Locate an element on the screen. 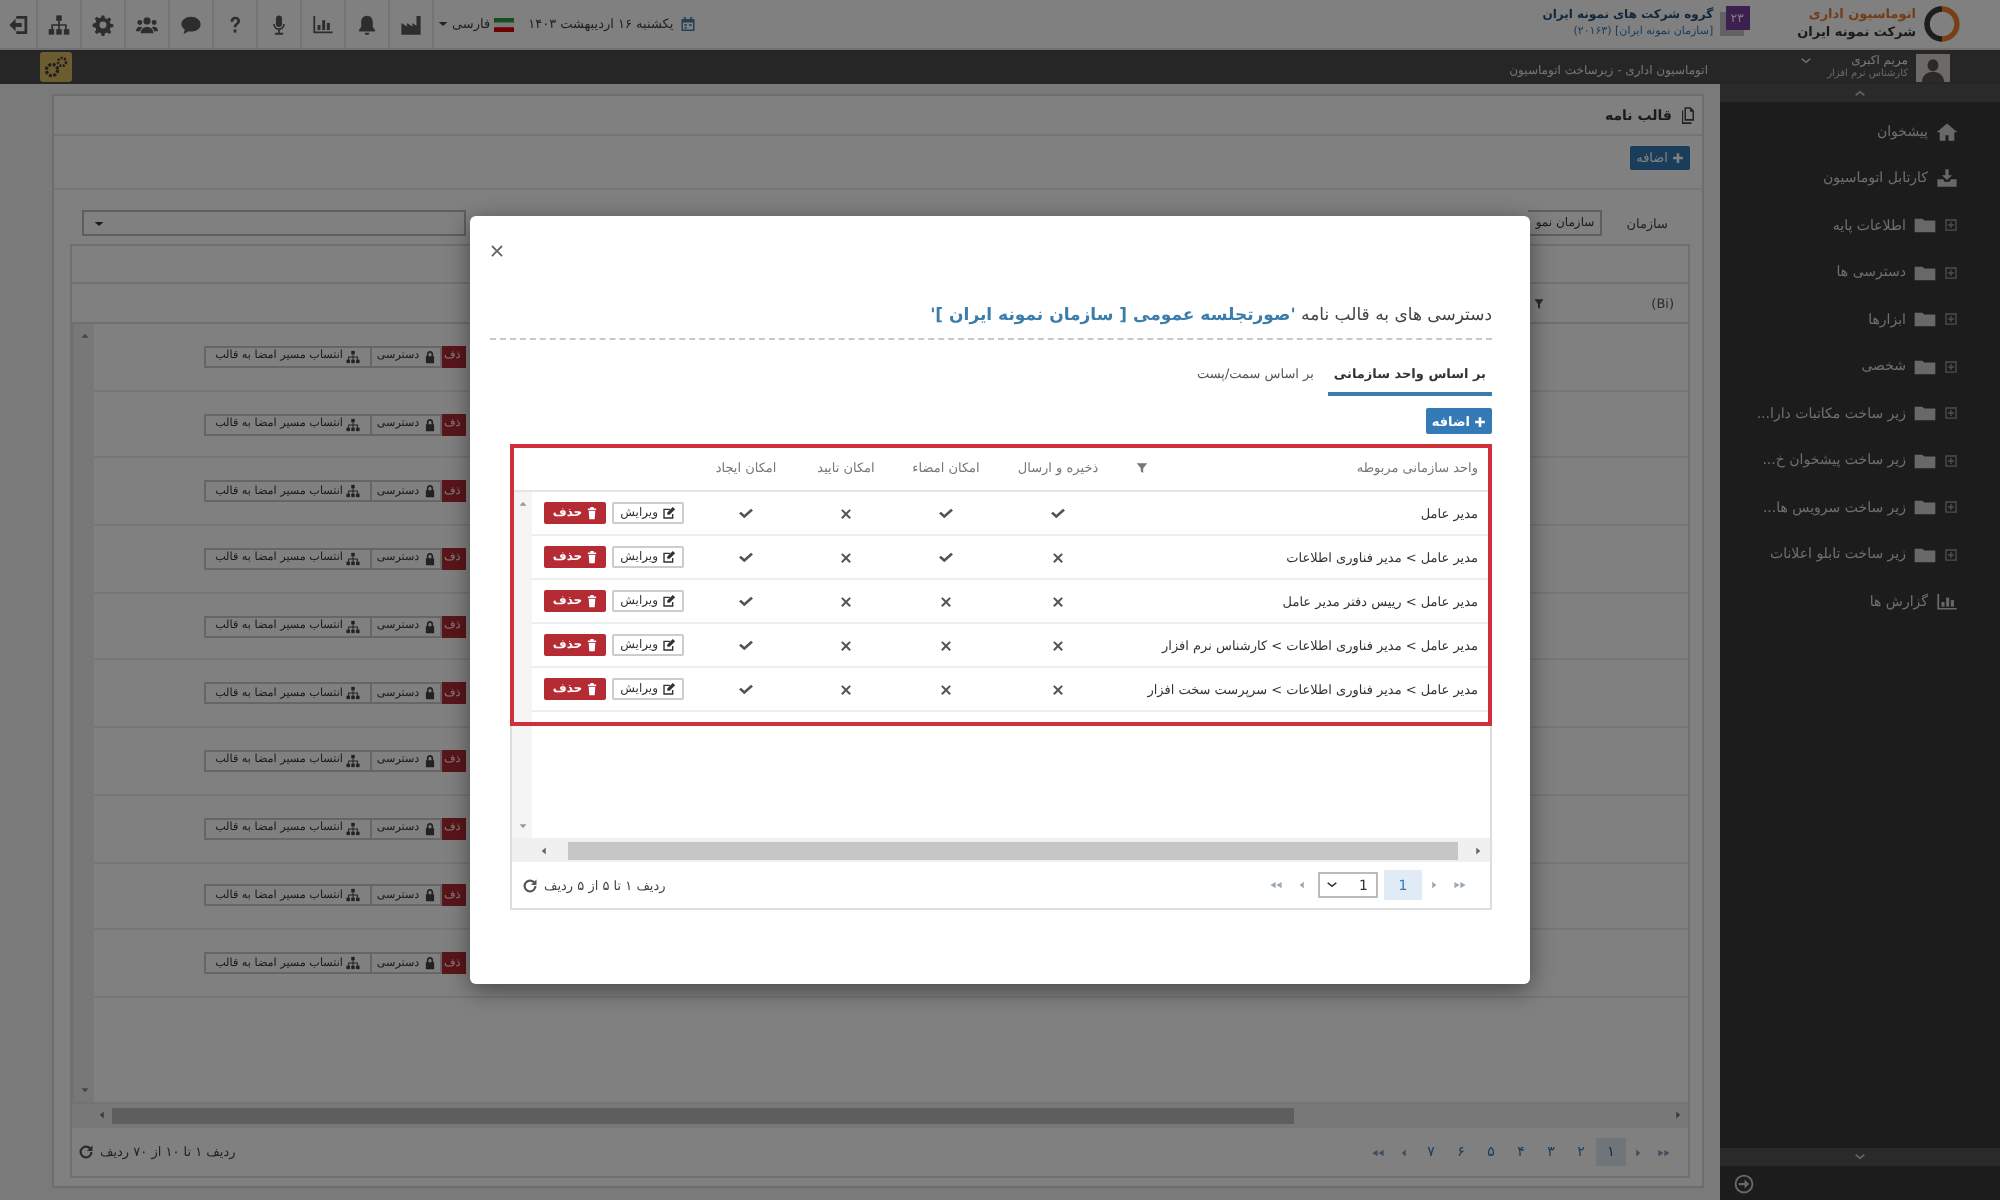 This screenshot has height=1200, width=2000. select-field is located at coordinates (274, 223).